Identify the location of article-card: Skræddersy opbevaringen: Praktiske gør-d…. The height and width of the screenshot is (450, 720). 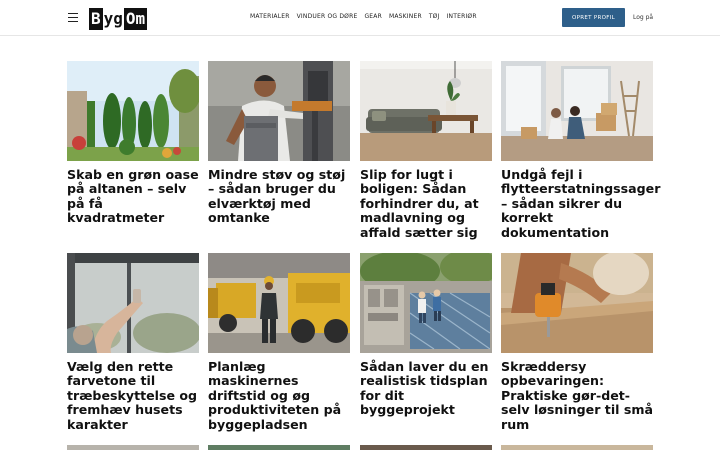
(577, 342).